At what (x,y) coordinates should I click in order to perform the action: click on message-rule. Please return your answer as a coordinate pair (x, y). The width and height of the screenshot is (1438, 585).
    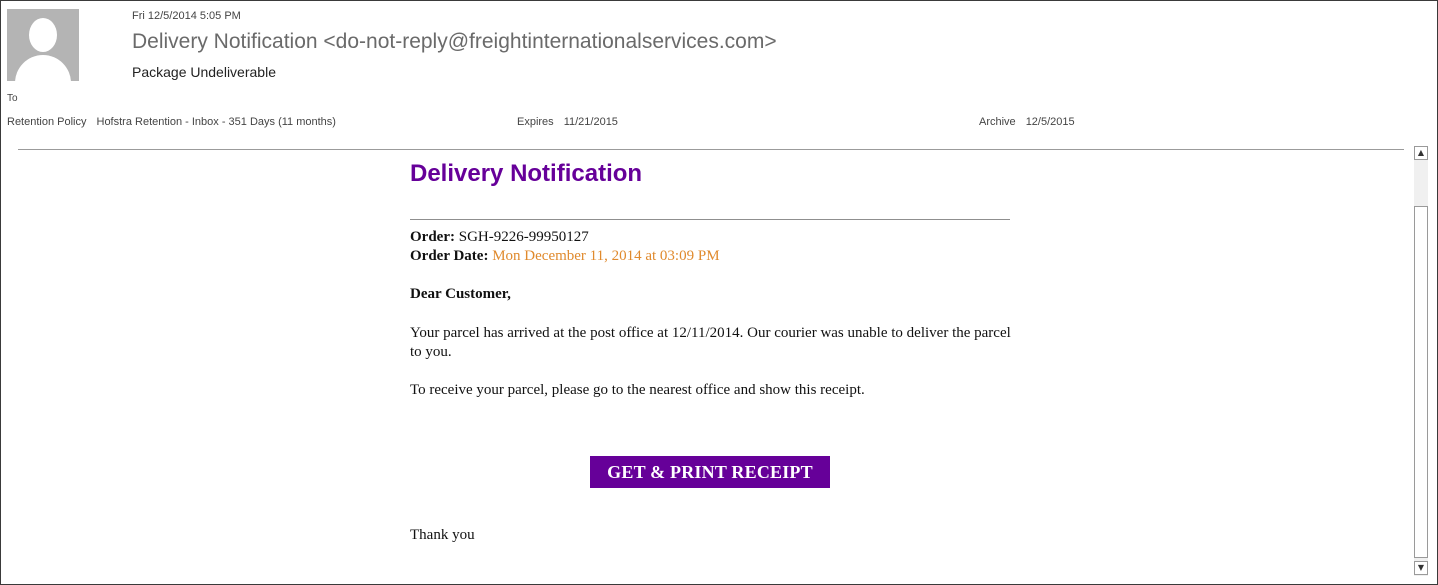
    Looking at the image, I should click on (710, 219).